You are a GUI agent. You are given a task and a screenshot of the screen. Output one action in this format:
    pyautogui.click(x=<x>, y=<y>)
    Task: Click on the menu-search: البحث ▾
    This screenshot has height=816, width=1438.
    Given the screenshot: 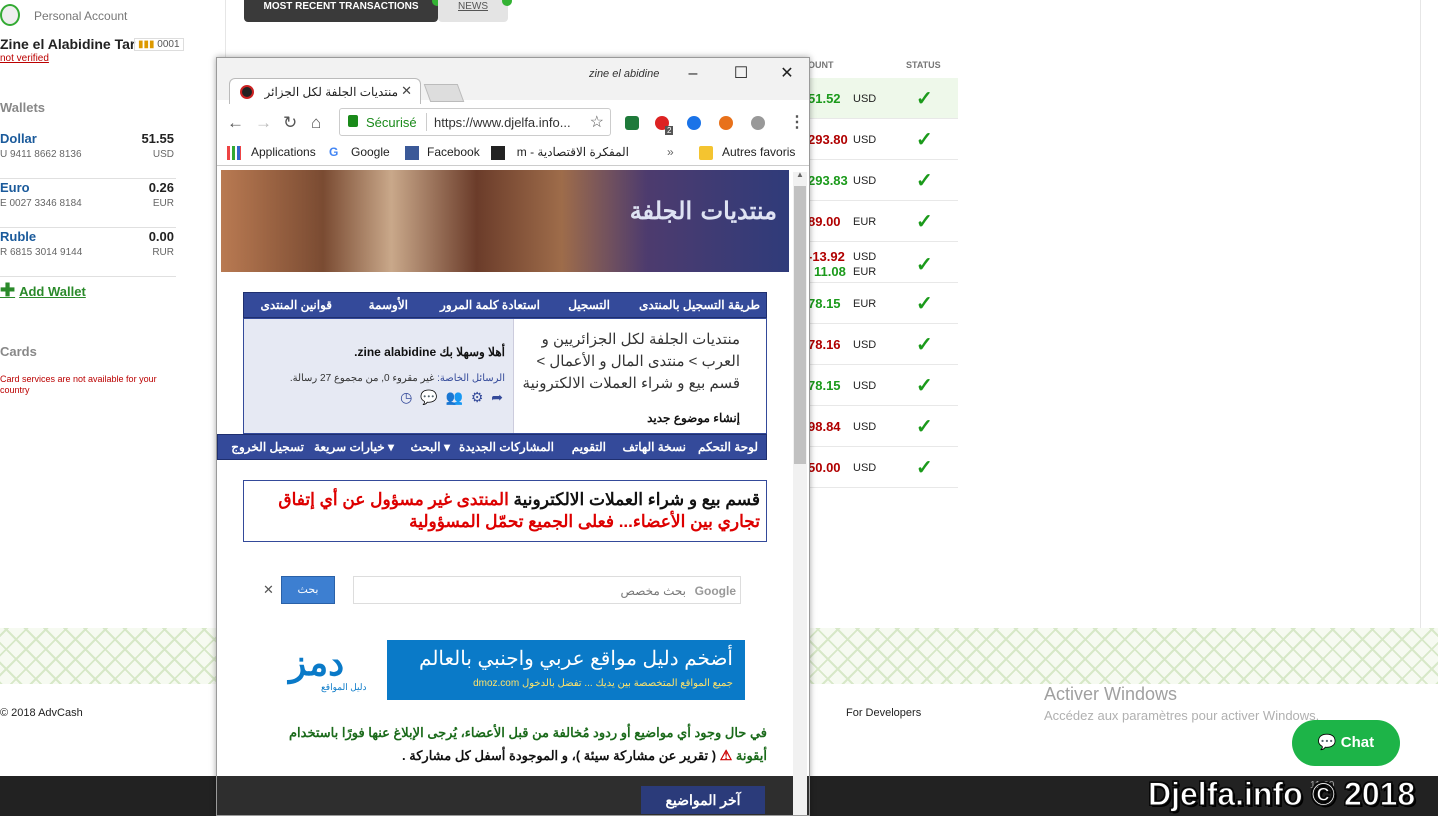 What is the action you would take?
    pyautogui.click(x=431, y=447)
    